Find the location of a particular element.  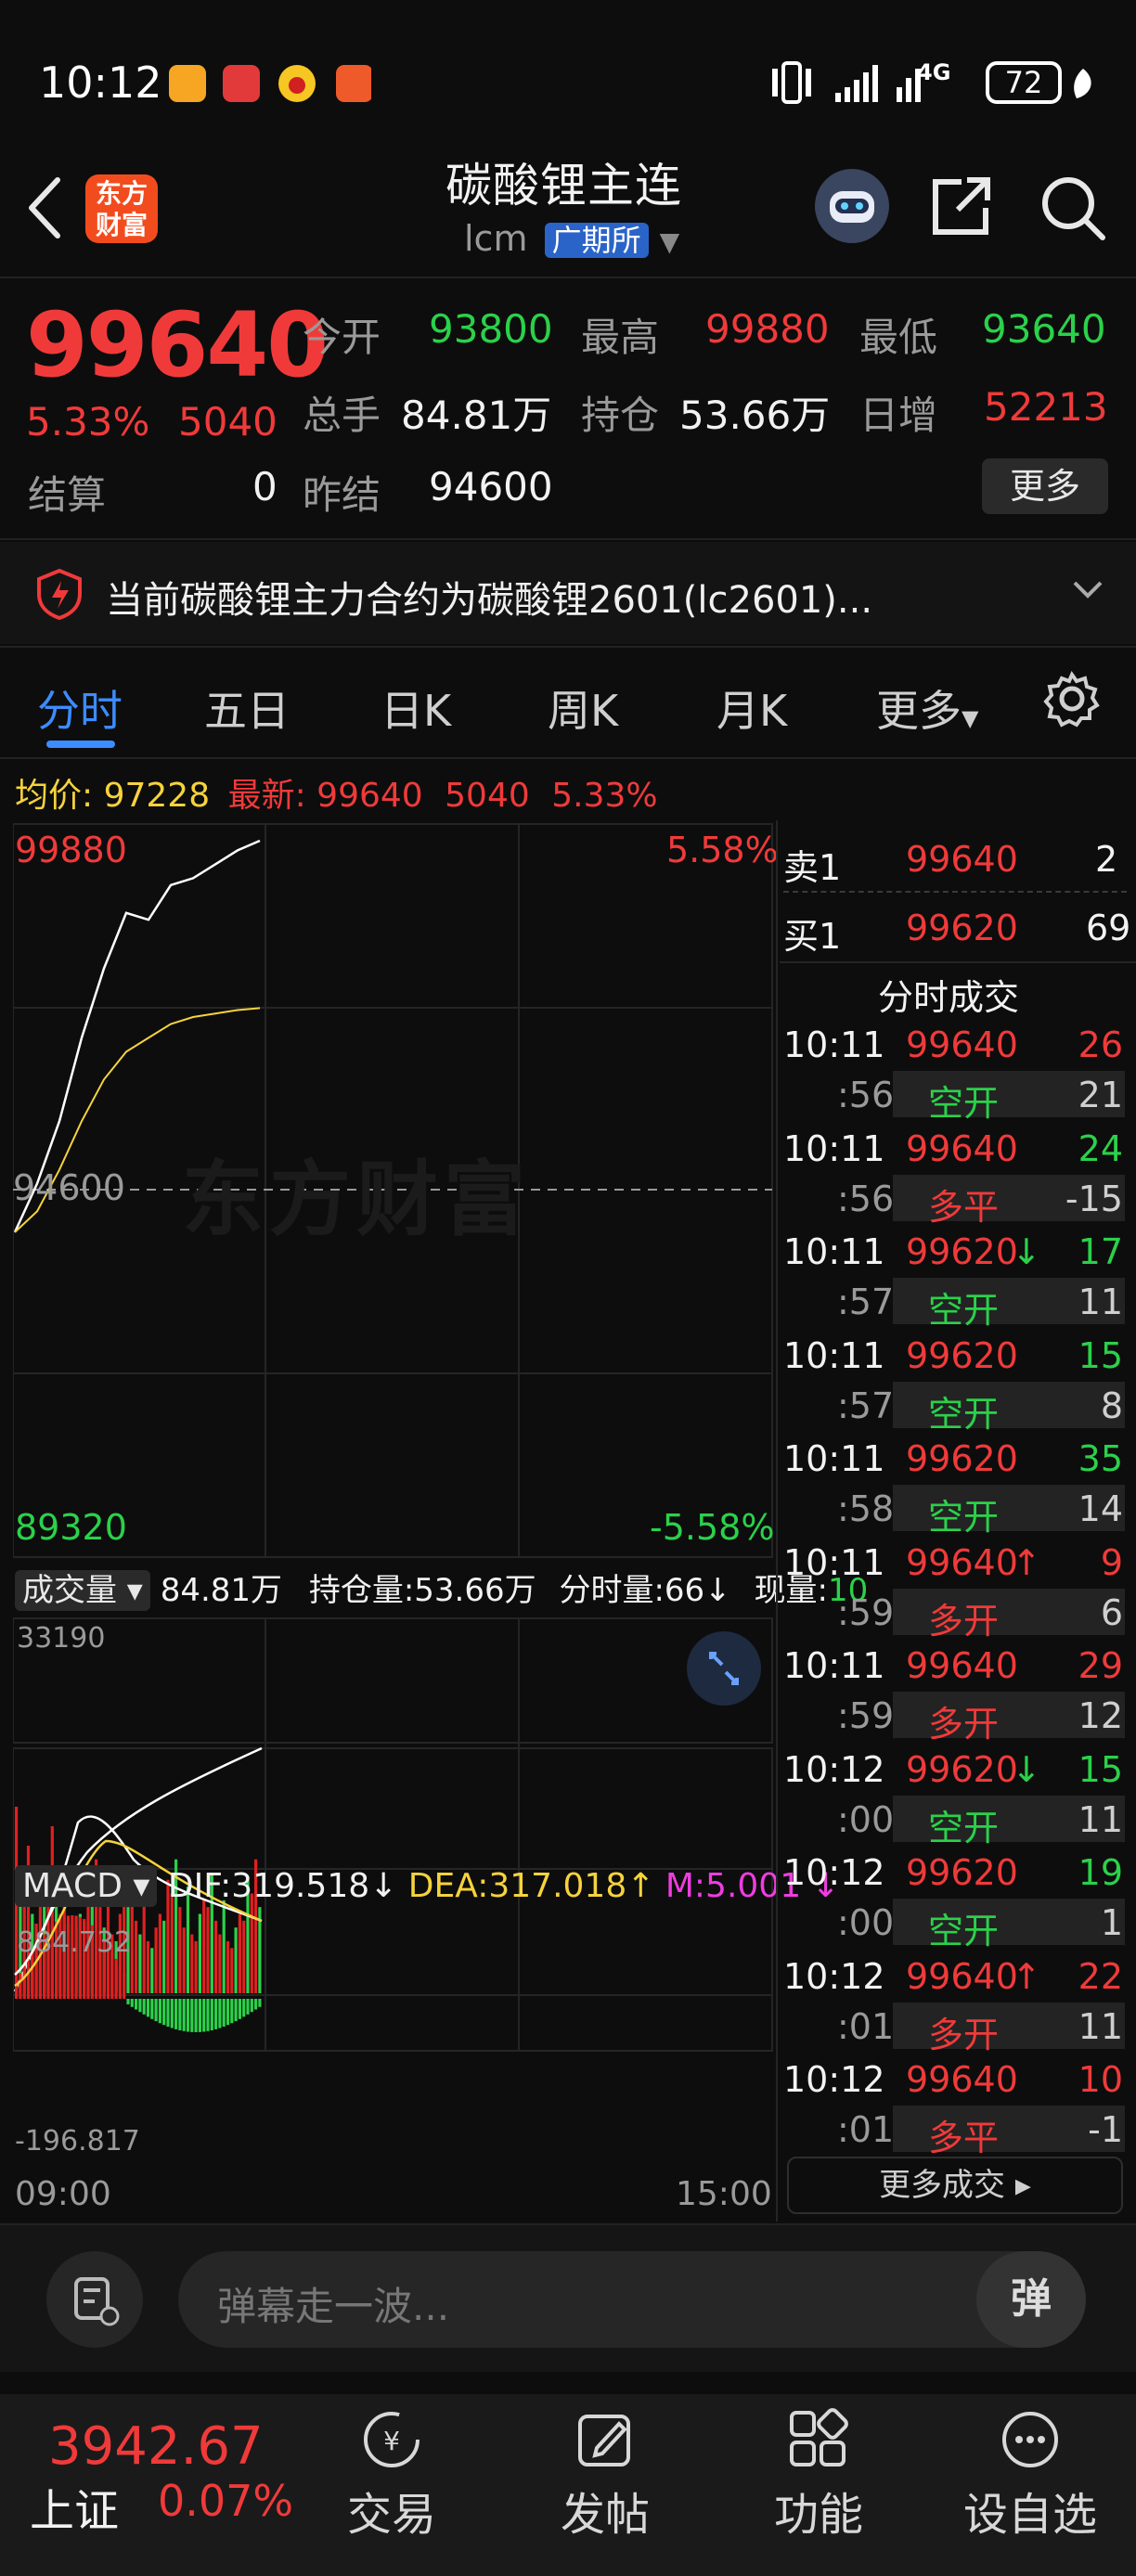

nav-post: 发帖 is located at coordinates (605, 2475).